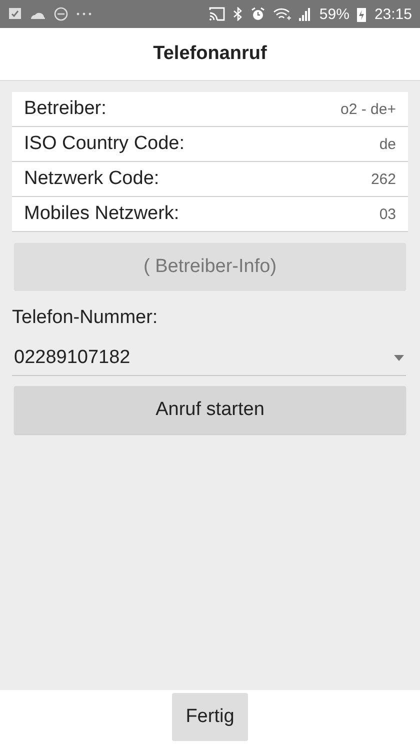 The width and height of the screenshot is (420, 744). Describe the element at coordinates (15, 14) in the screenshot. I see `checkbox-icon` at that location.